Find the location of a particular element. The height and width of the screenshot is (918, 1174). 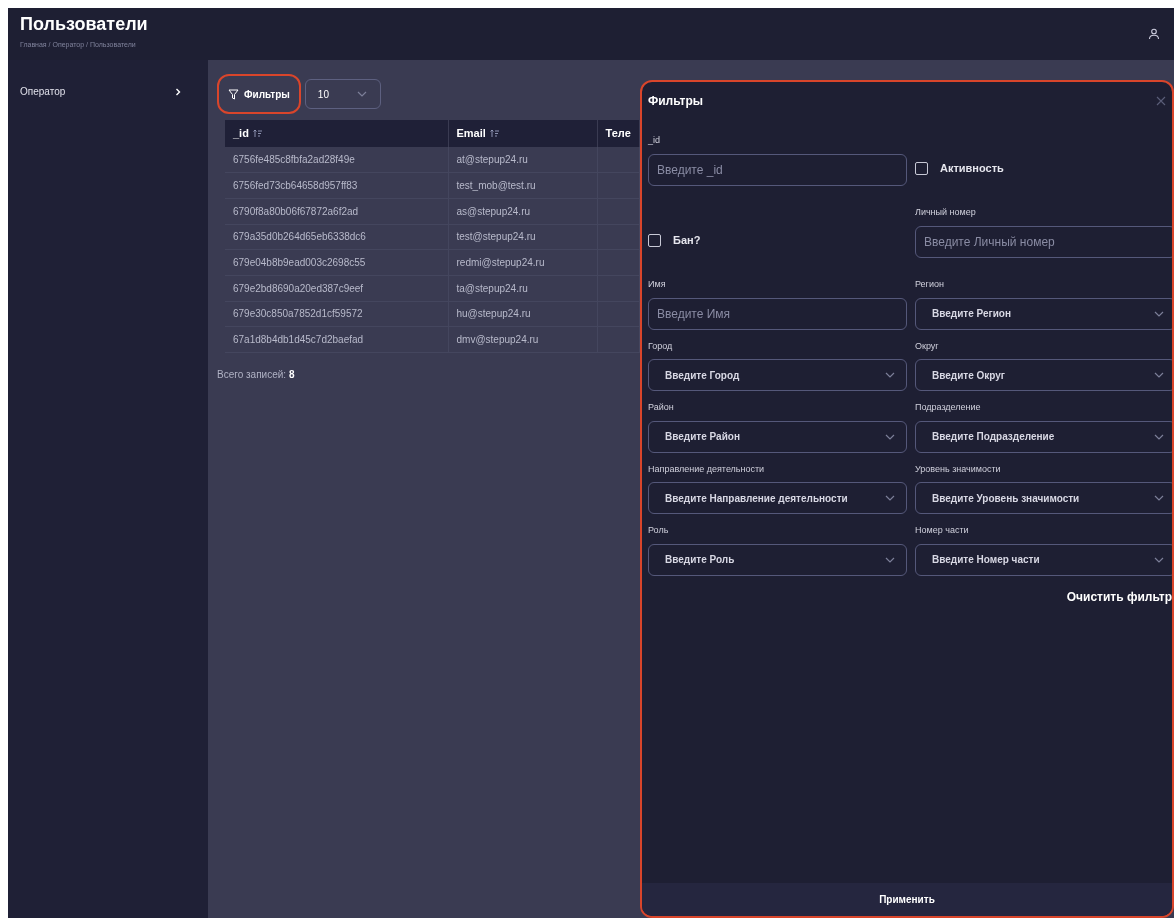

table-cell: as@stepup24.ru is located at coordinates (522, 211).